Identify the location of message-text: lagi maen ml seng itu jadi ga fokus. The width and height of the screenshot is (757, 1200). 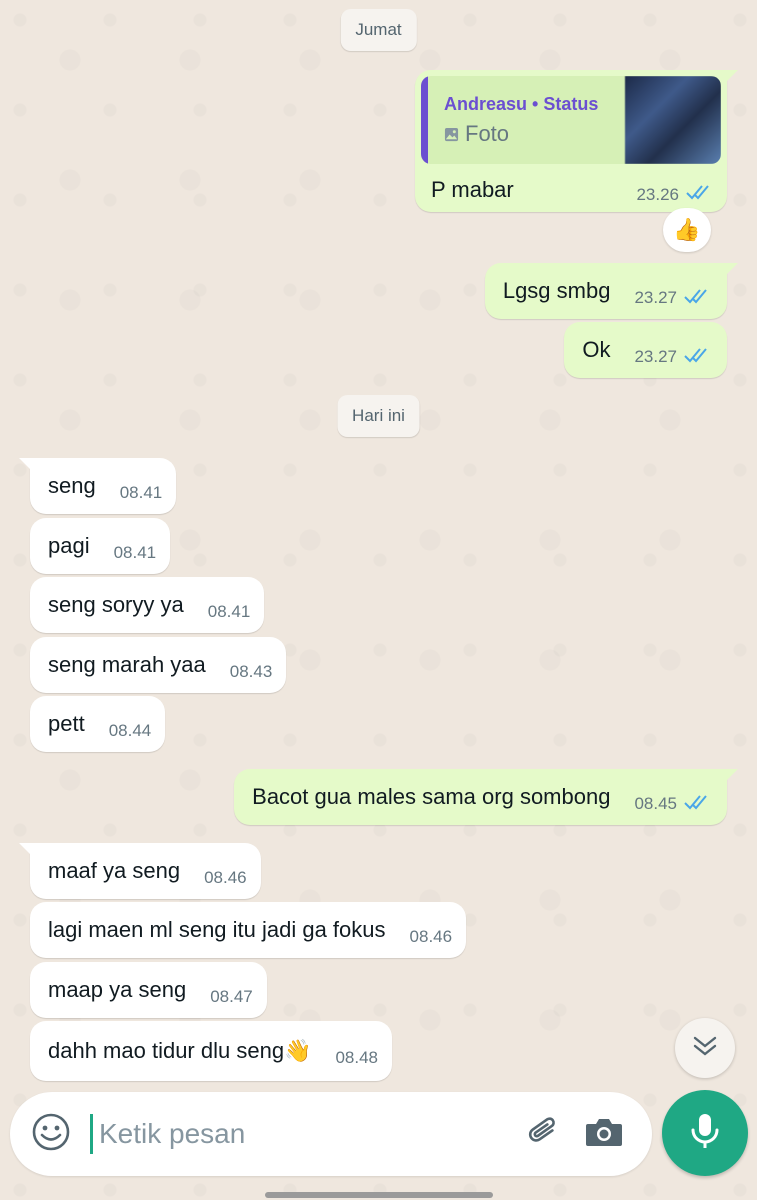
(217, 929).